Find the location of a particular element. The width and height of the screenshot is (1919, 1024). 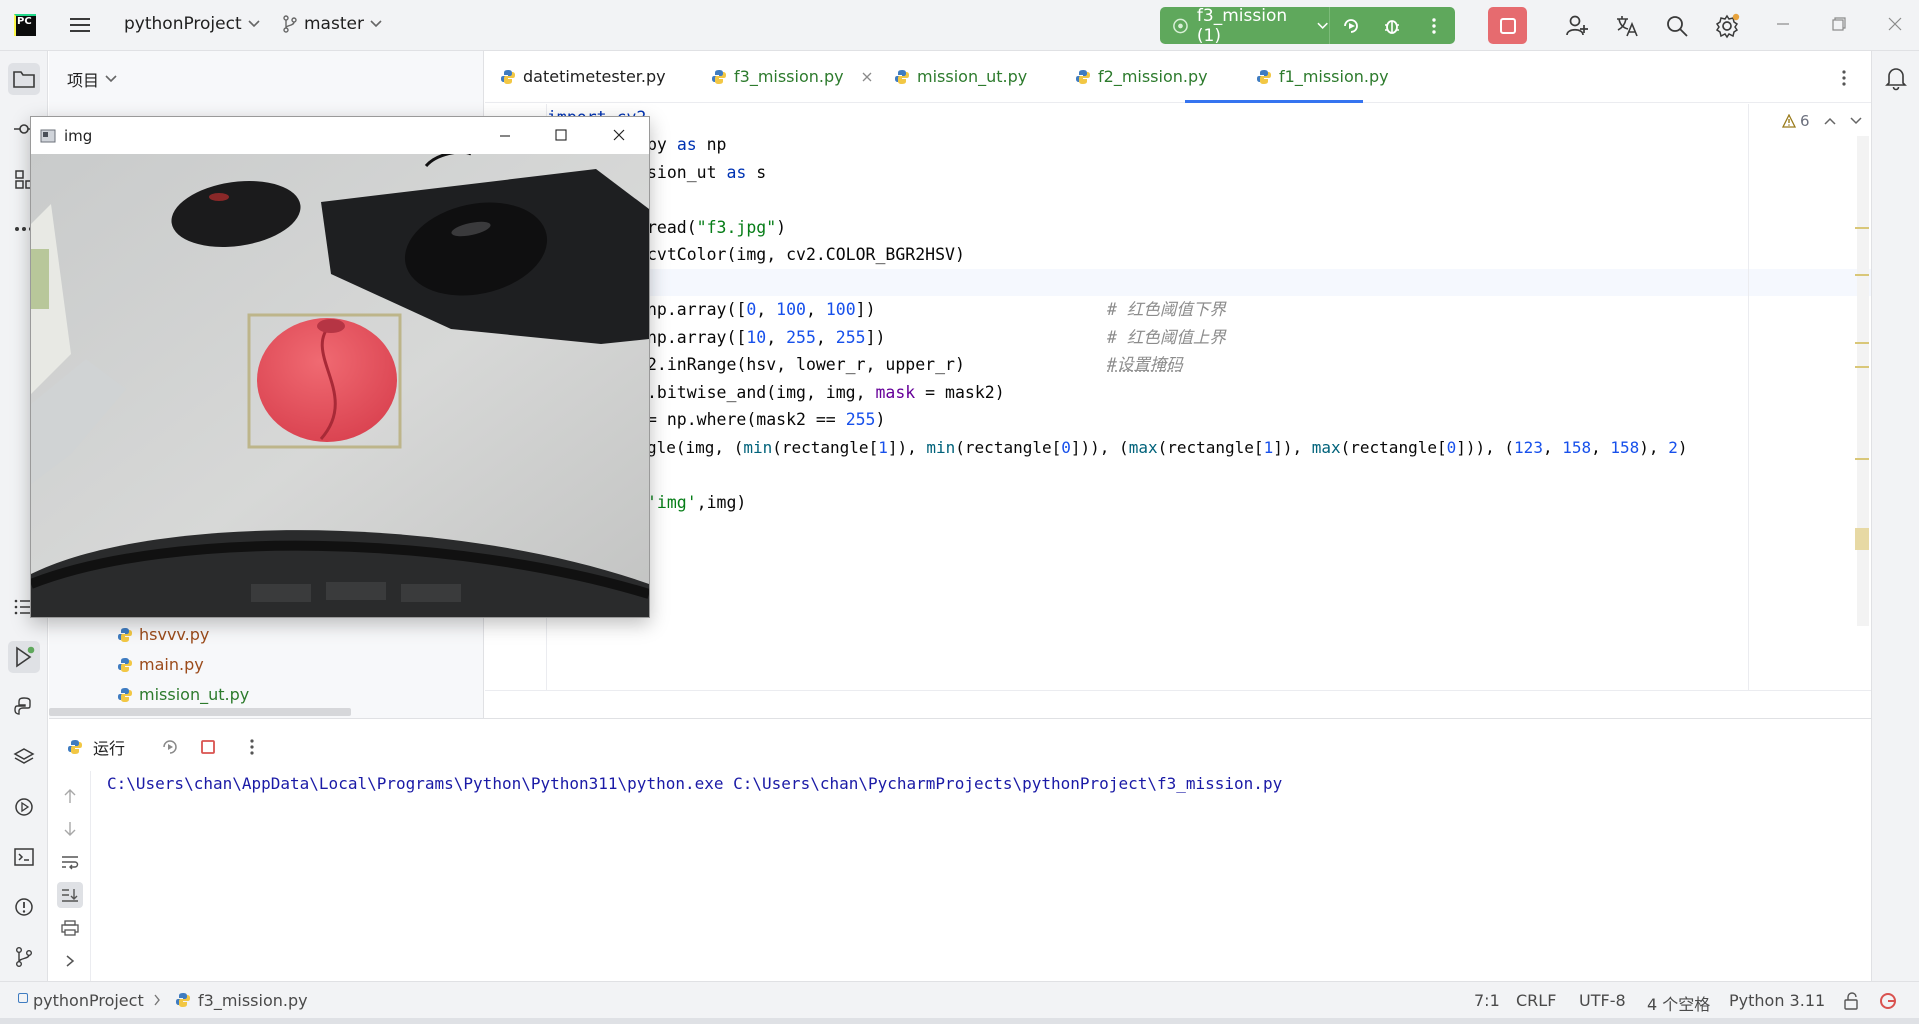

stop-button is located at coordinates (1507, 25).